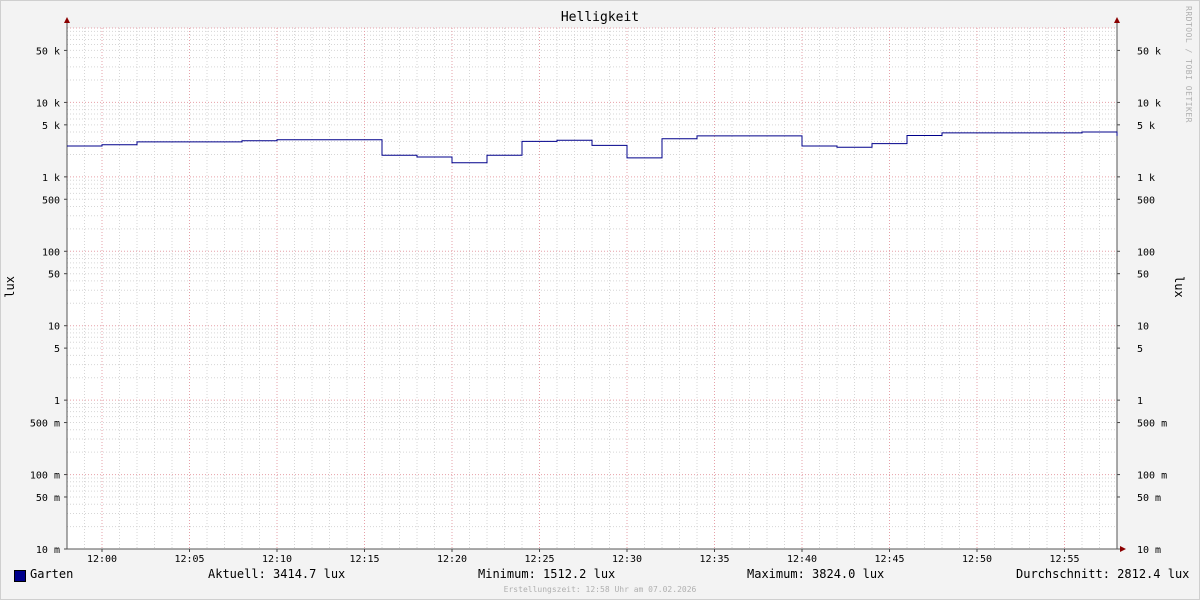 The height and width of the screenshot is (600, 1200). Describe the element at coordinates (277, 559) in the screenshot. I see `x-tick-label: 12:10` at that location.